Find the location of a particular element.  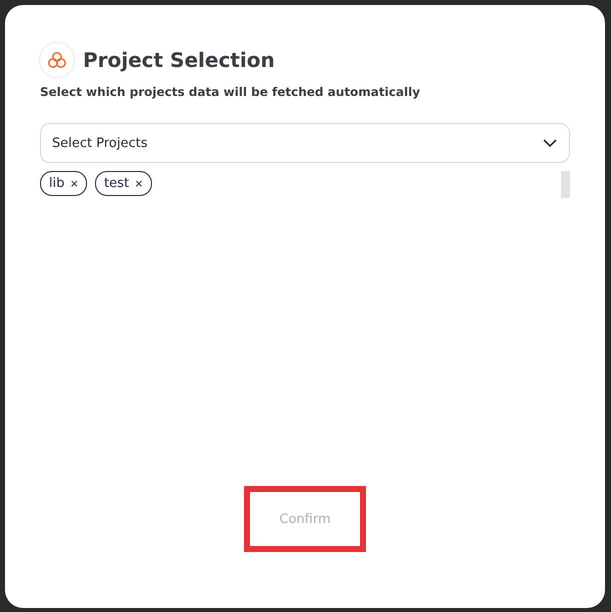

dialog-subtitle: Select which projects data will be fetched automatically is located at coordinates (231, 92).